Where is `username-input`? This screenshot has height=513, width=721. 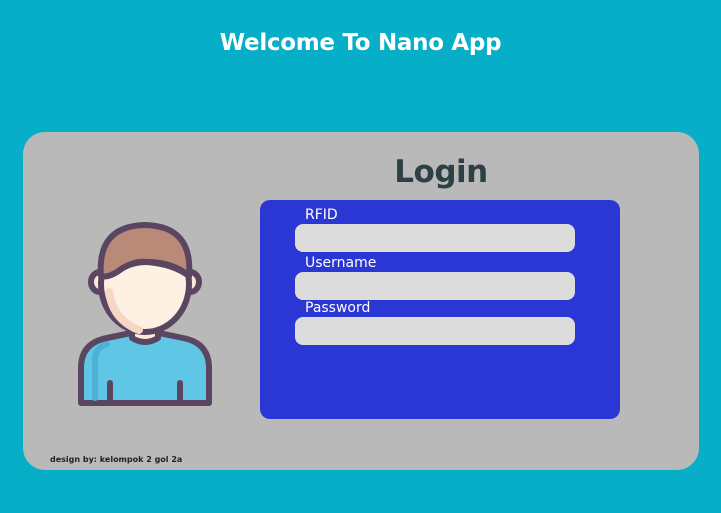
username-input is located at coordinates (435, 286).